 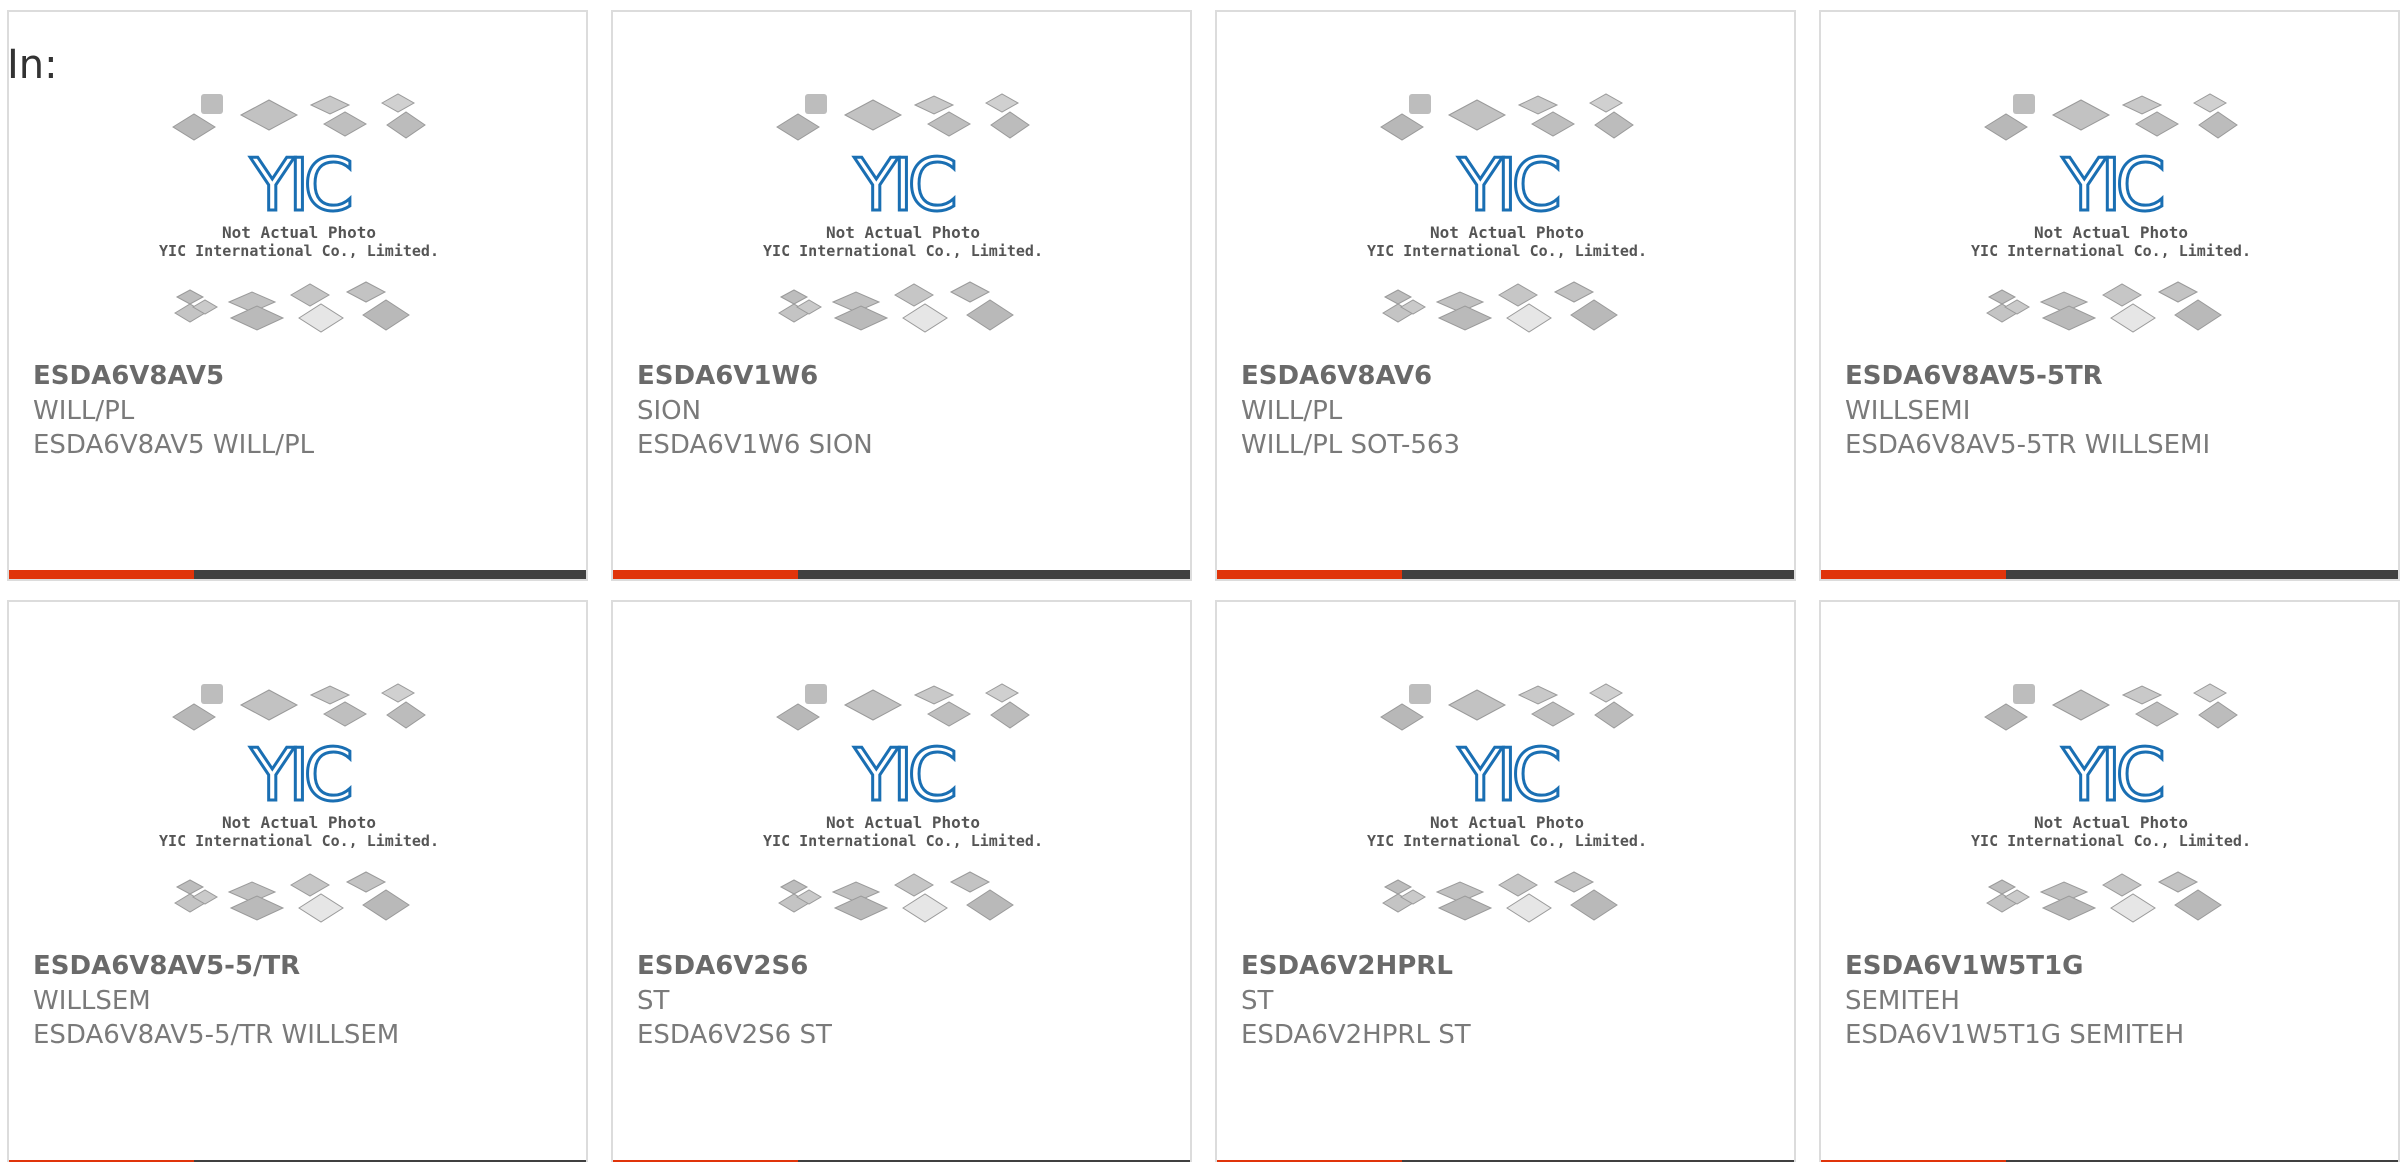 What do you see at coordinates (1336, 376) in the screenshot?
I see `product-part-number: ESDA6V8AV6` at bounding box center [1336, 376].